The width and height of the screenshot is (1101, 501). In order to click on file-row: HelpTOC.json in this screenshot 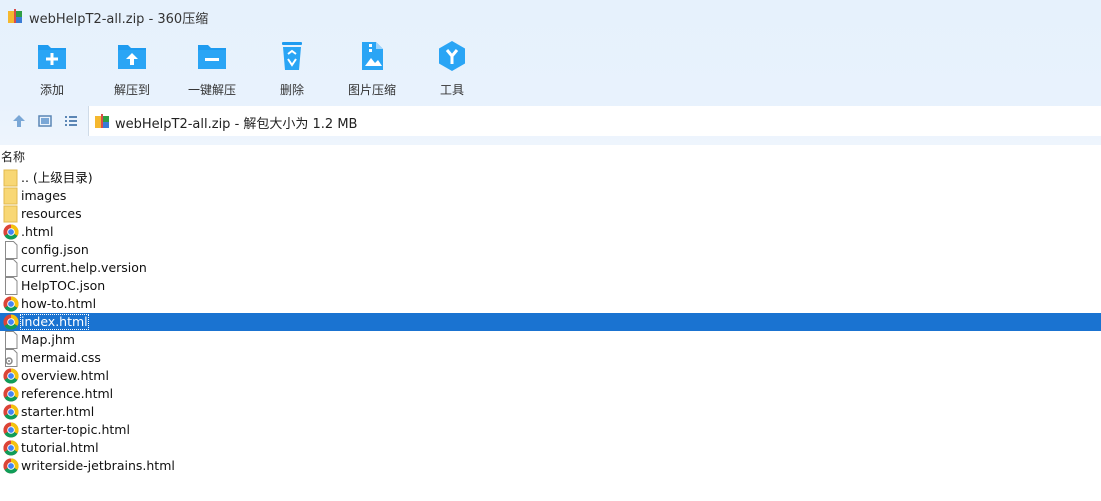, I will do `click(550, 286)`.